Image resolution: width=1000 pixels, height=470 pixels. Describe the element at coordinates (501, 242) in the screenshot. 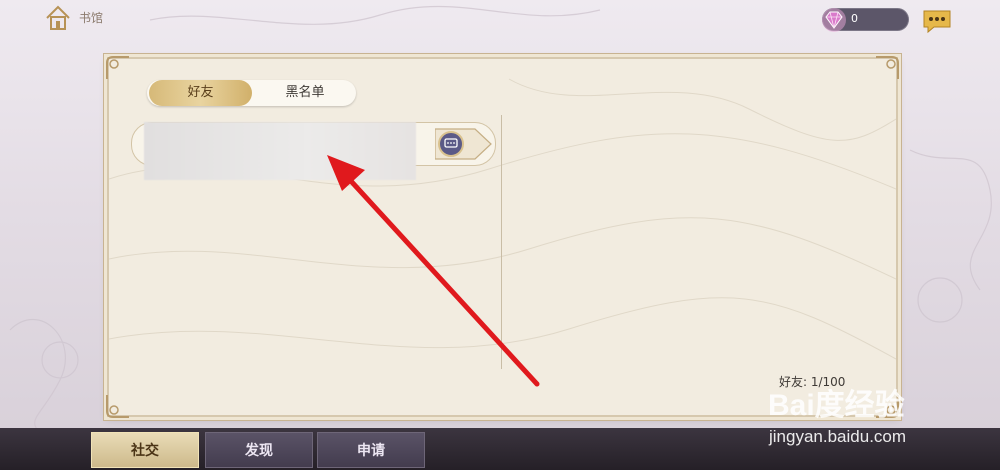

I see `panel-divider` at that location.